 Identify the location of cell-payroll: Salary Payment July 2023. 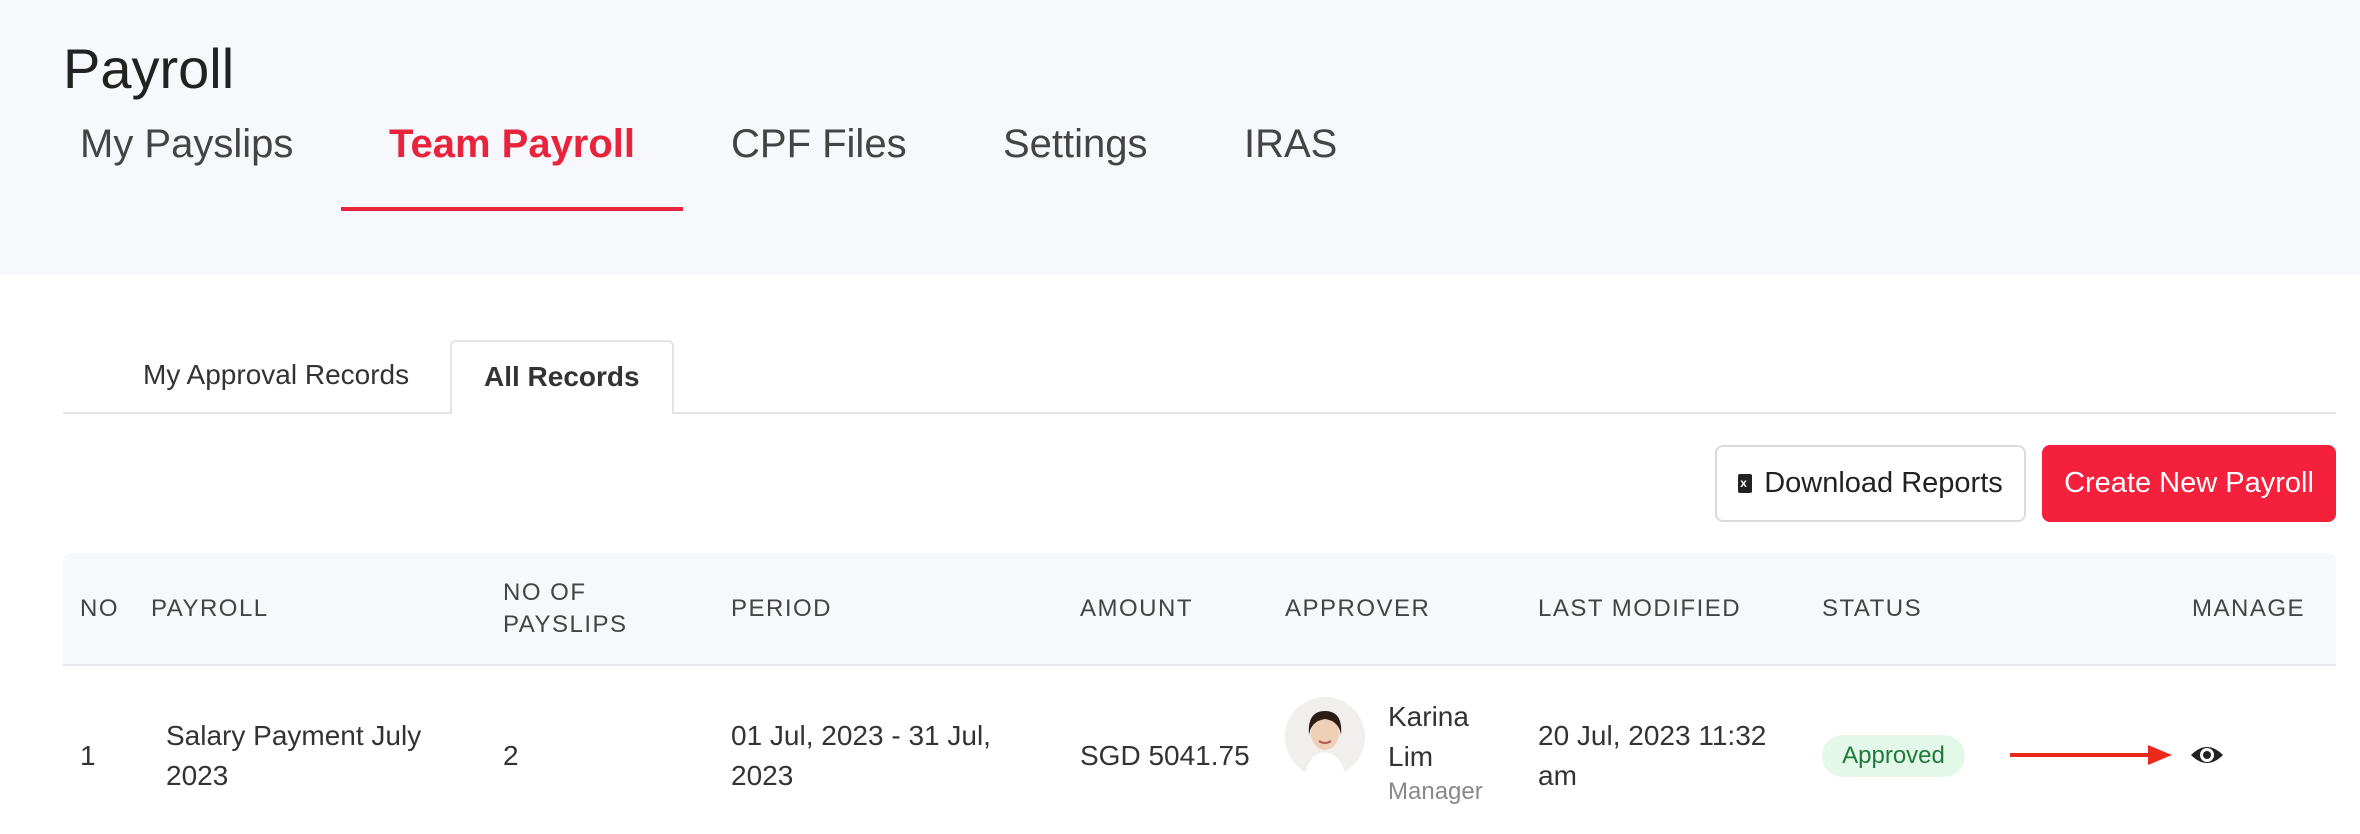
(293, 756).